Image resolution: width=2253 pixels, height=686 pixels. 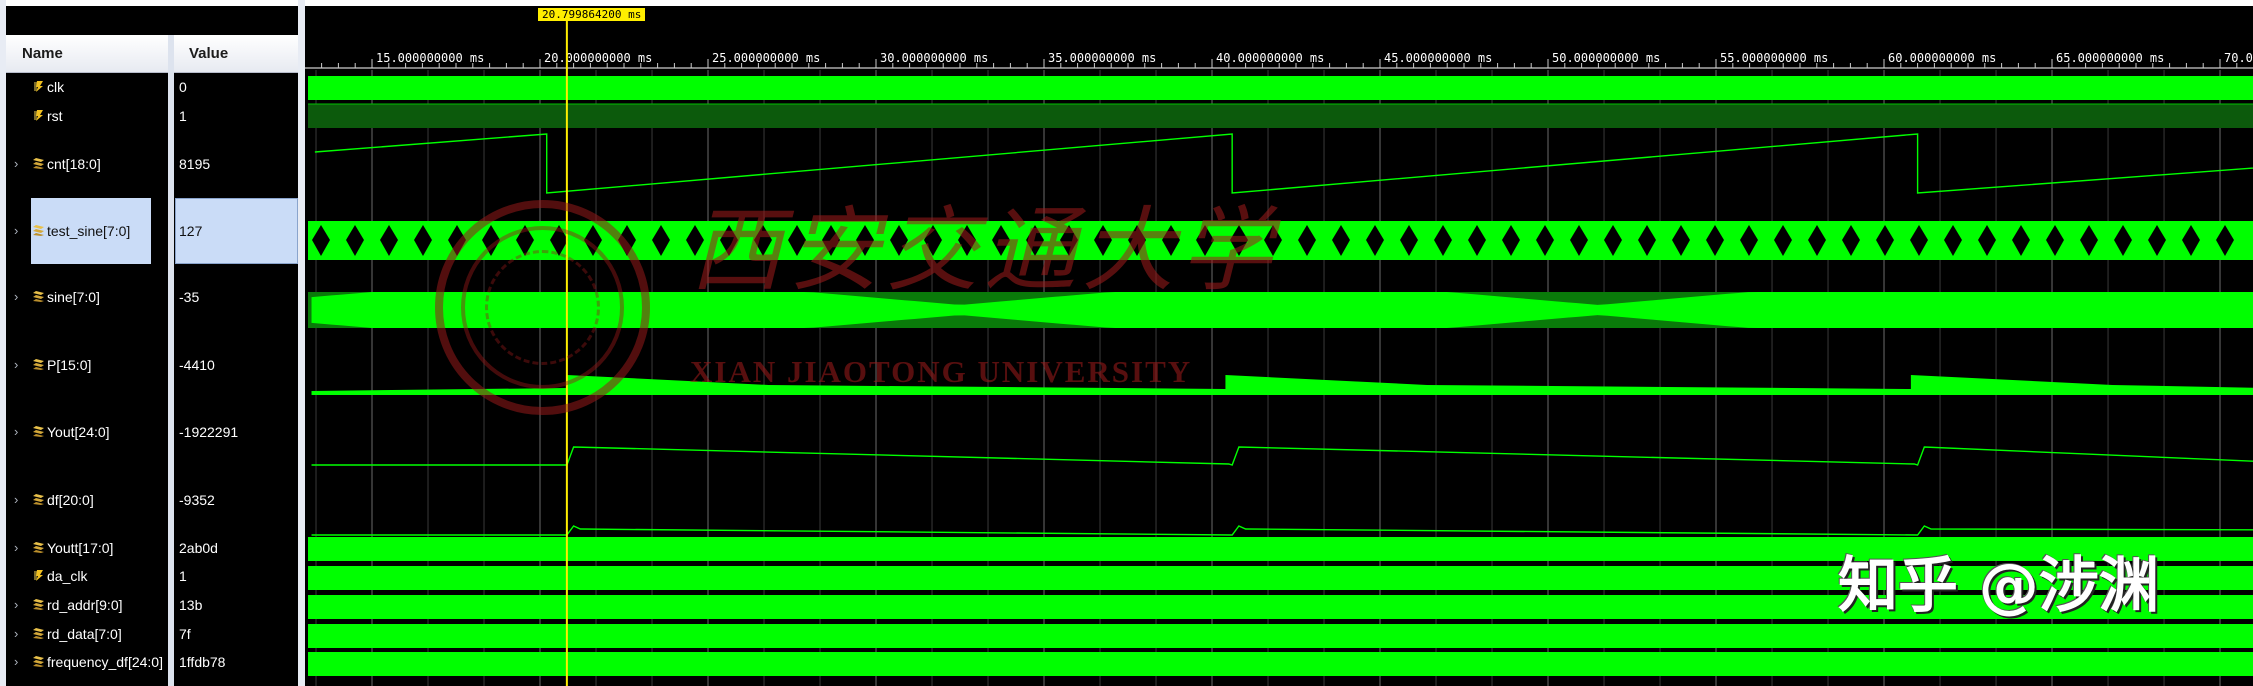 What do you see at coordinates (152, 115) in the screenshot?
I see `signal-row: rst 1` at bounding box center [152, 115].